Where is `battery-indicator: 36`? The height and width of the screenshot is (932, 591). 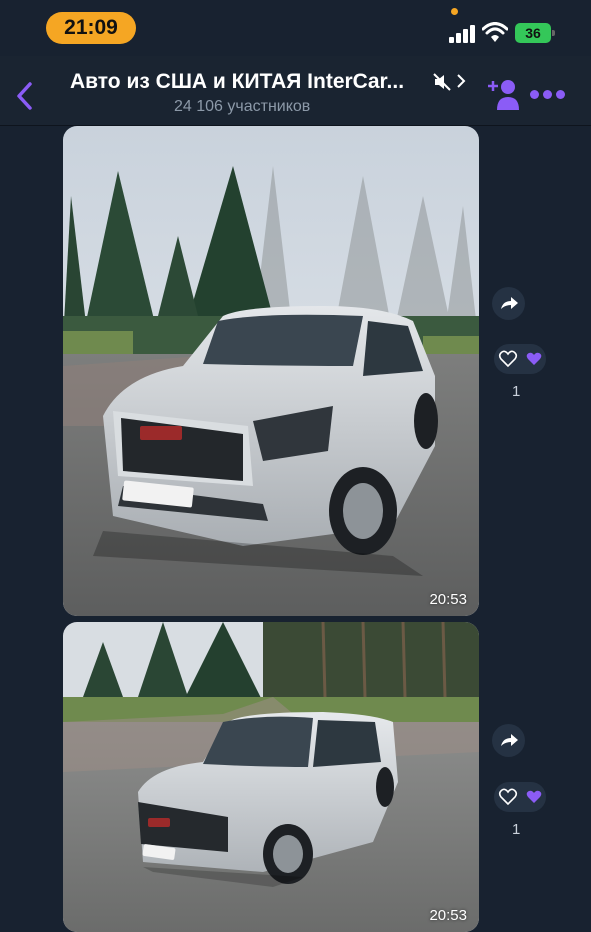 battery-indicator: 36 is located at coordinates (535, 33).